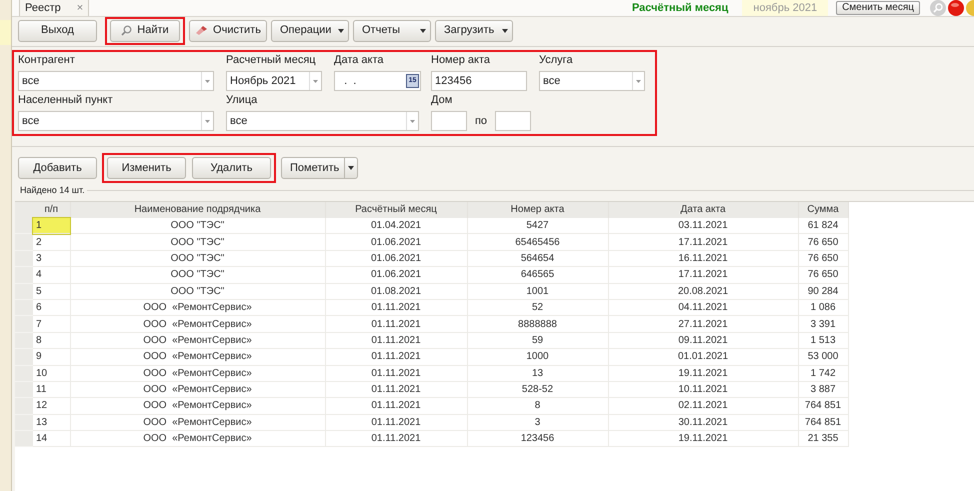  Describe the element at coordinates (396, 210) in the screenshot. I see `column-header: Расчётный месяц` at that location.